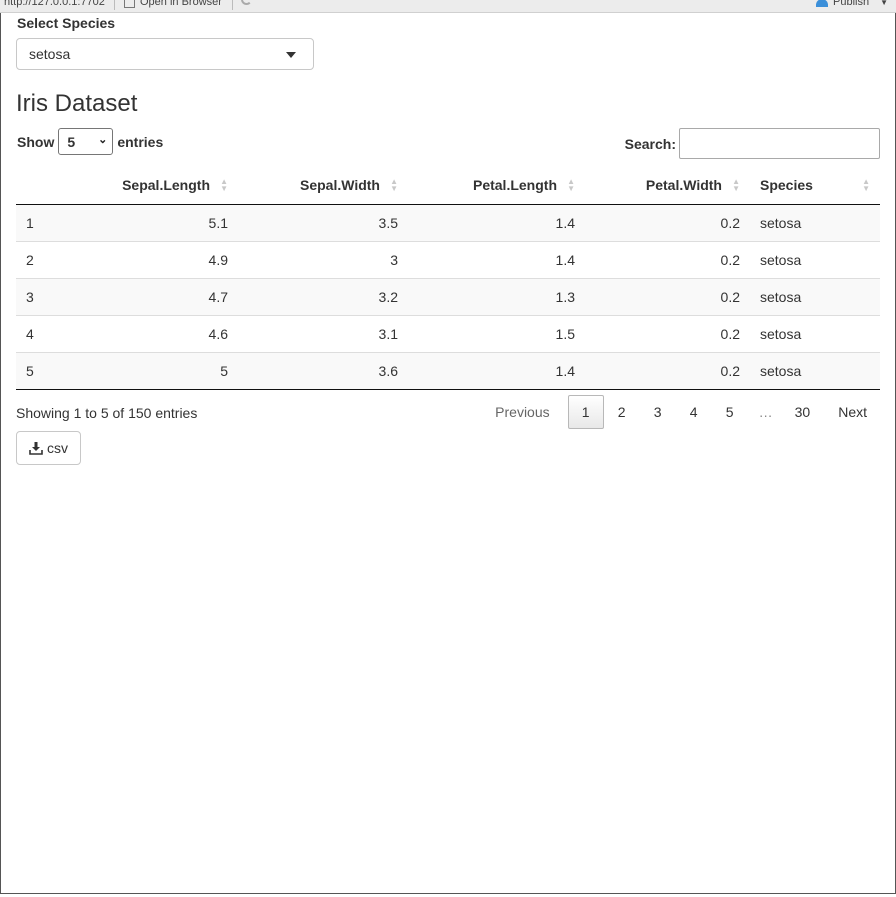 This screenshot has height=897, width=896. I want to click on publish-button: Publish ▼, so click(852, 4).